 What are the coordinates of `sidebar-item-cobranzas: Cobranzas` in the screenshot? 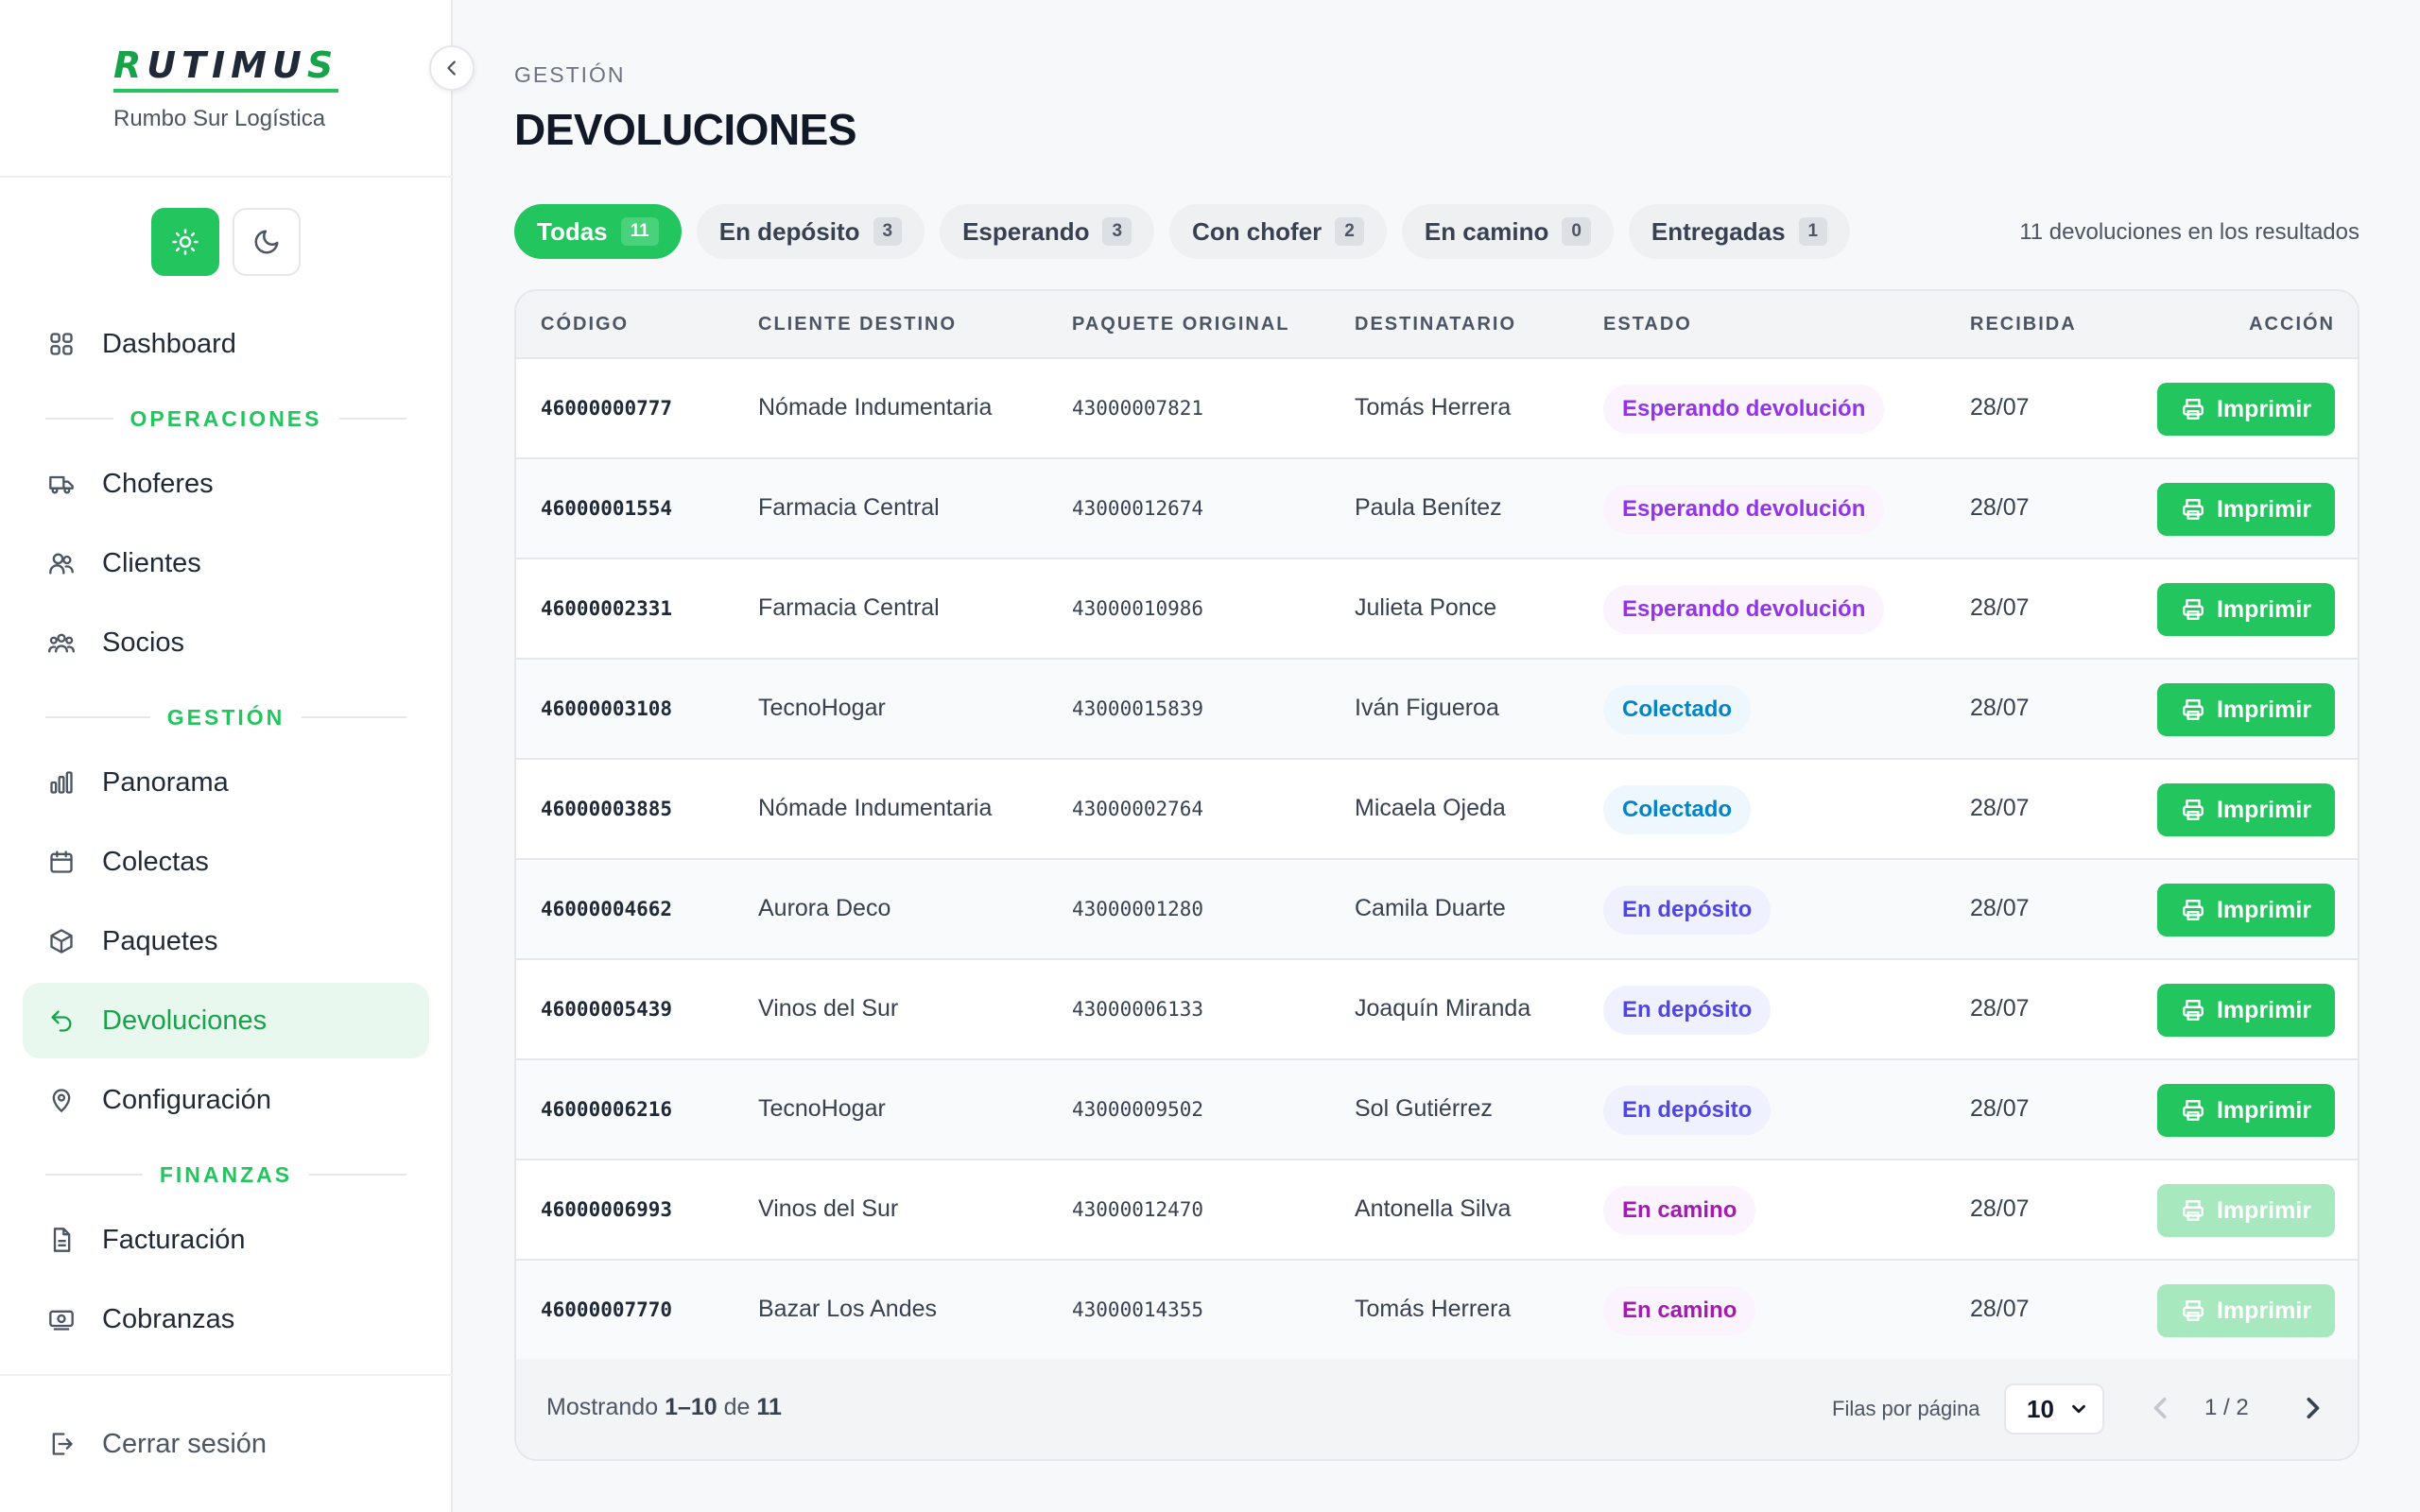 It's located at (226, 1319).